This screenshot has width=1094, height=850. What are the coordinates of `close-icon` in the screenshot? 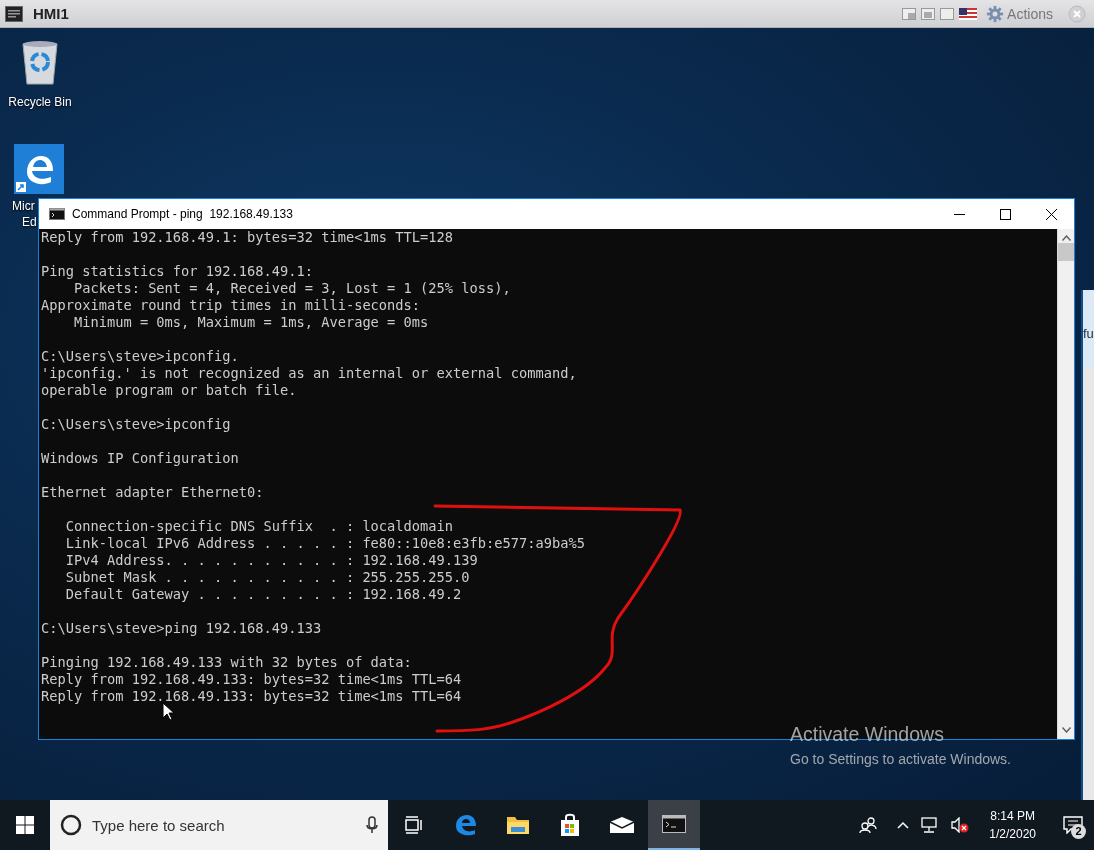 It's located at (1051, 214).